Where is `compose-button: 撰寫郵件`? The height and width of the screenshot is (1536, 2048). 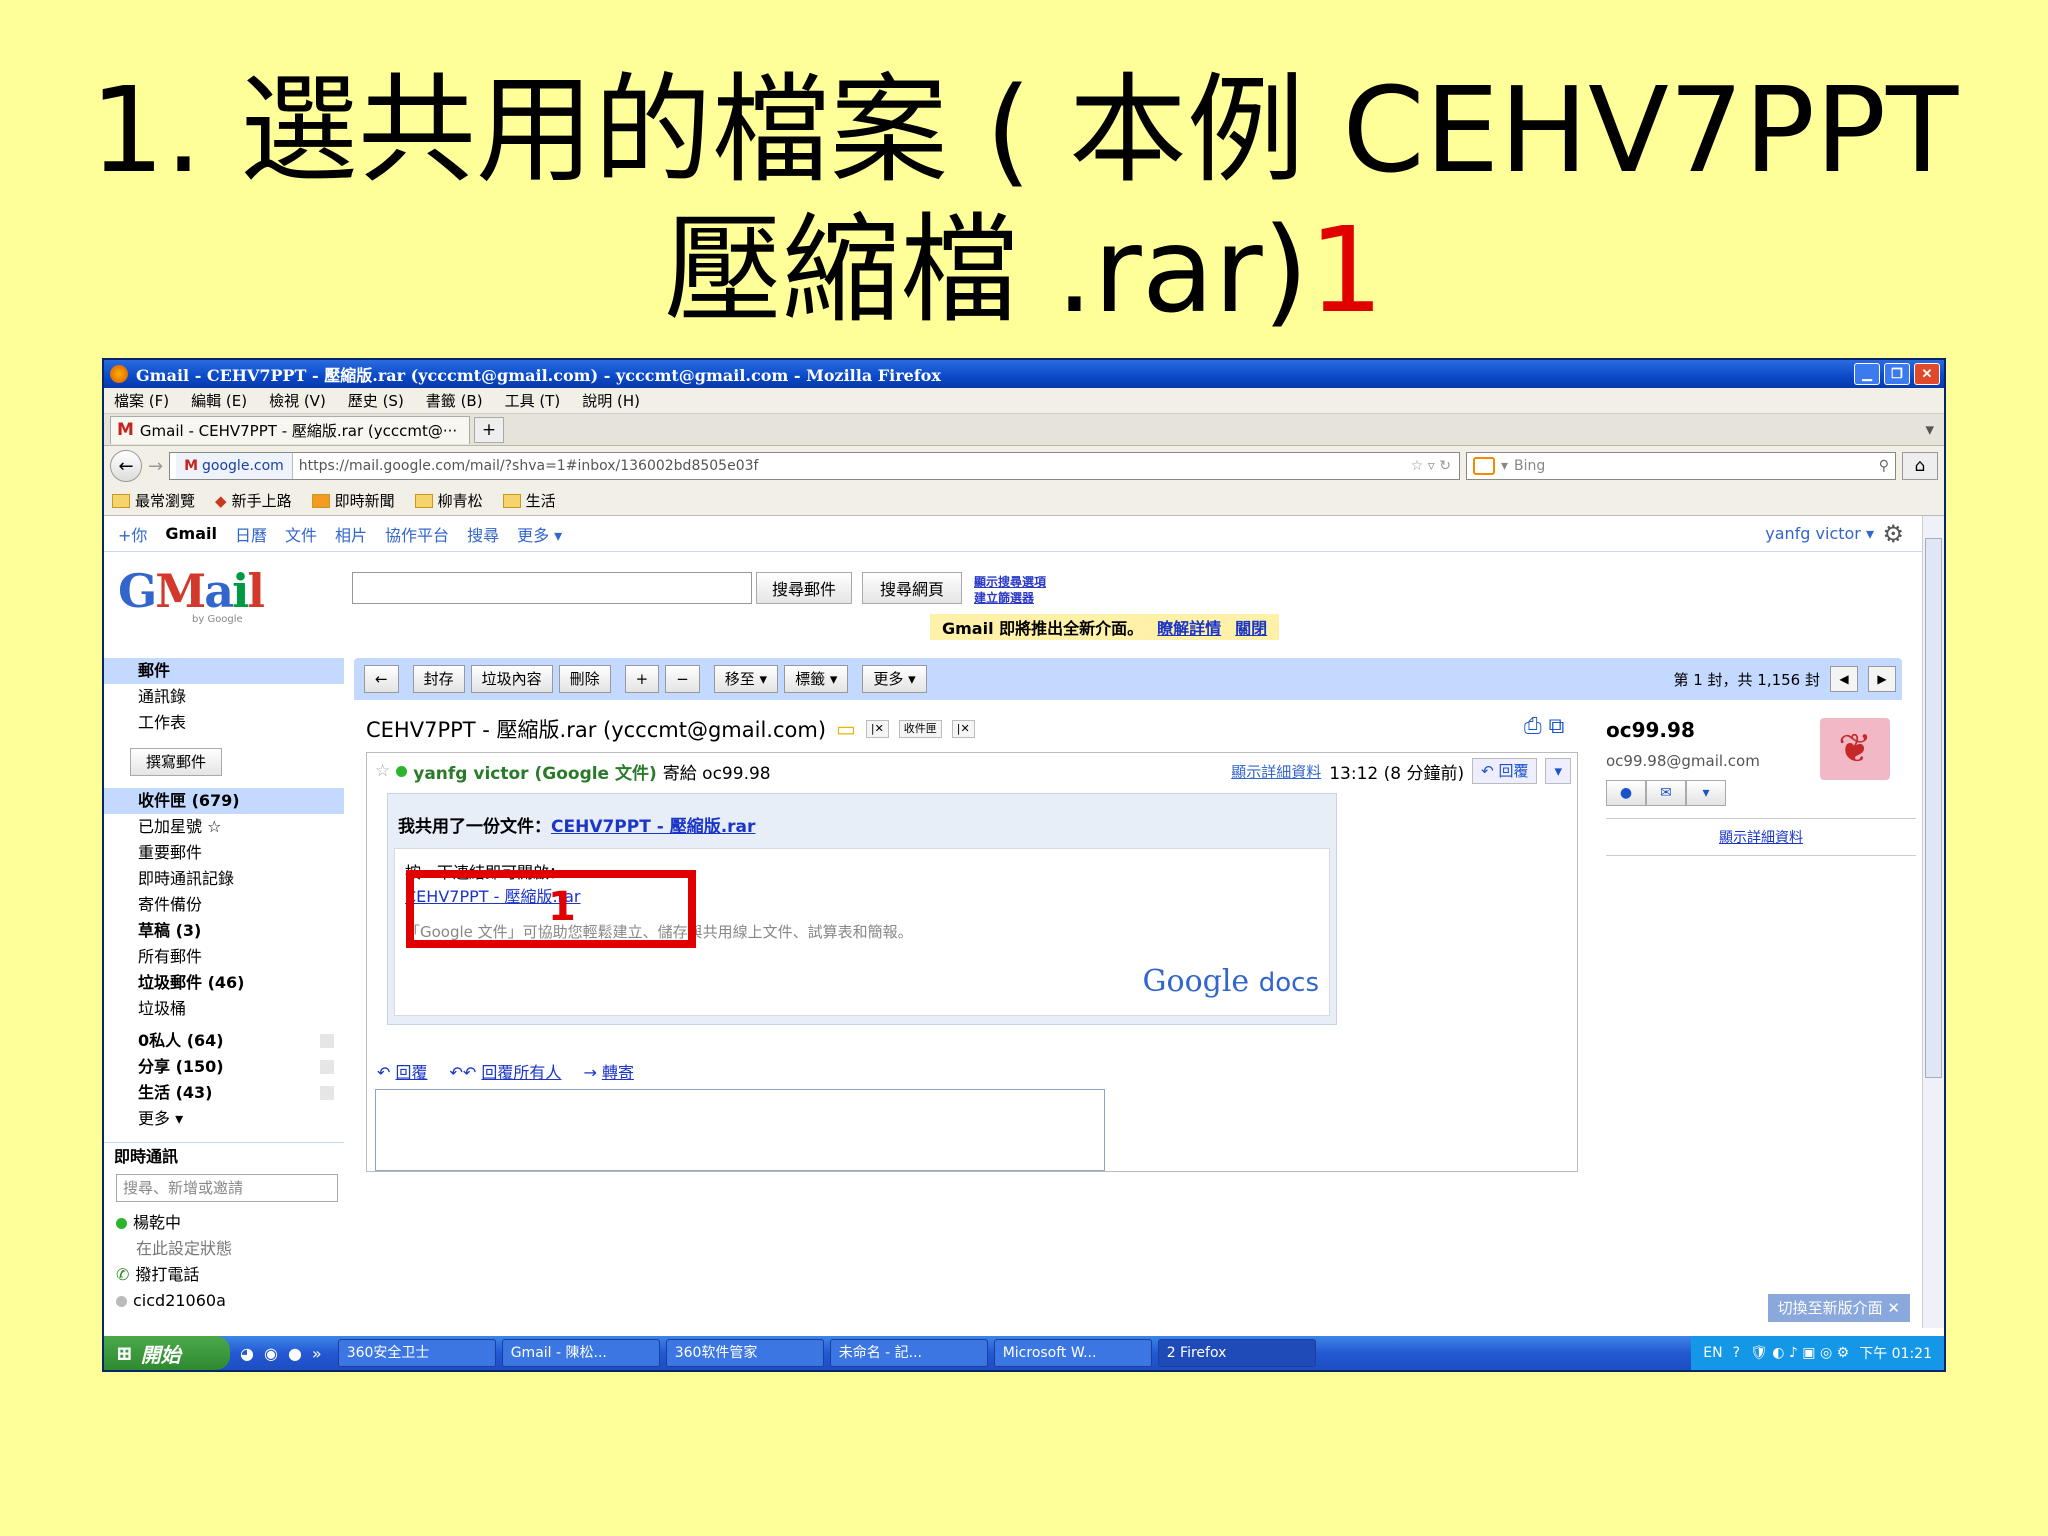 compose-button: 撰寫郵件 is located at coordinates (176, 762).